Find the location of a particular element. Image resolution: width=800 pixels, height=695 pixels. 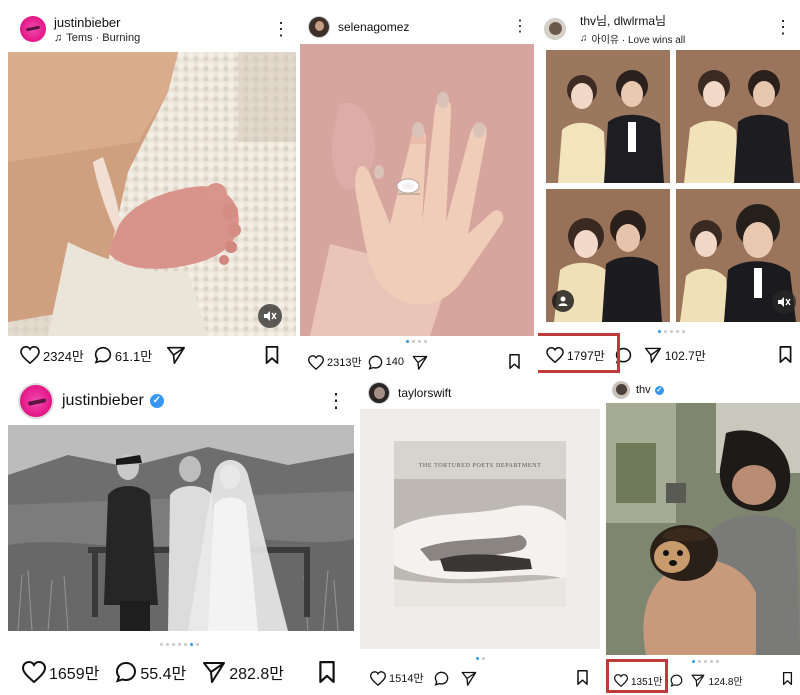

comment-button: 61.1만 is located at coordinates (123, 355).